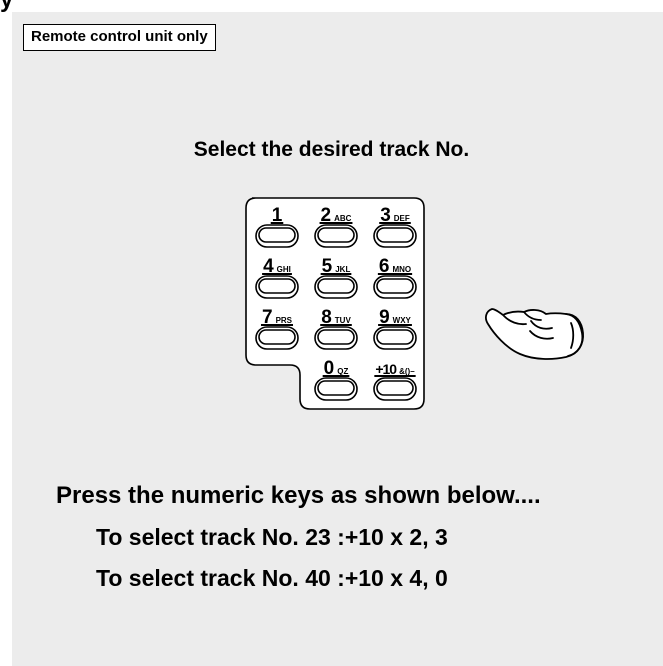  Describe the element at coordinates (407, 371) in the screenshot. I see `key-letters: &()–` at that location.